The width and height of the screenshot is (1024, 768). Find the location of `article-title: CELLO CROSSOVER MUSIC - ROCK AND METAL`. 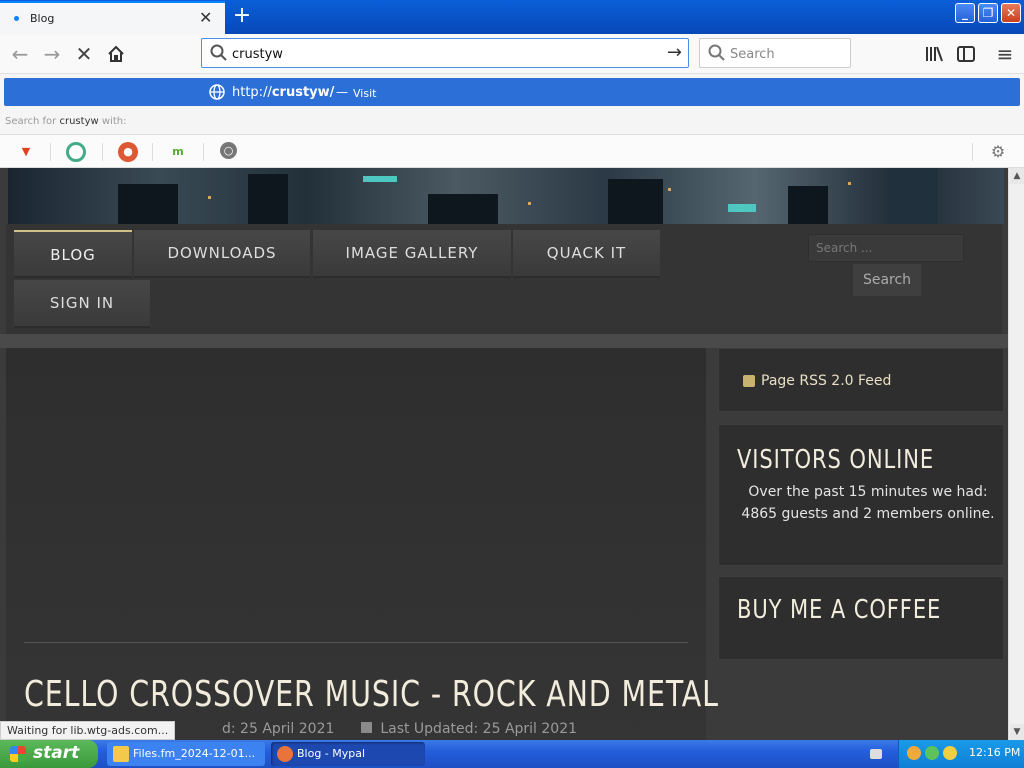

article-title: CELLO CROSSOVER MUSIC - ROCK AND METAL is located at coordinates (371, 694).